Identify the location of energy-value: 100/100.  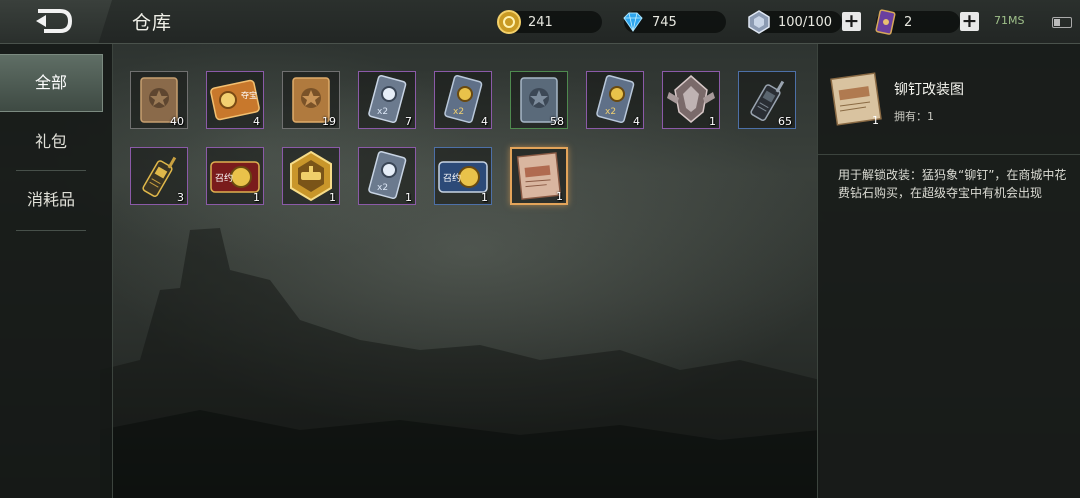
(805, 22).